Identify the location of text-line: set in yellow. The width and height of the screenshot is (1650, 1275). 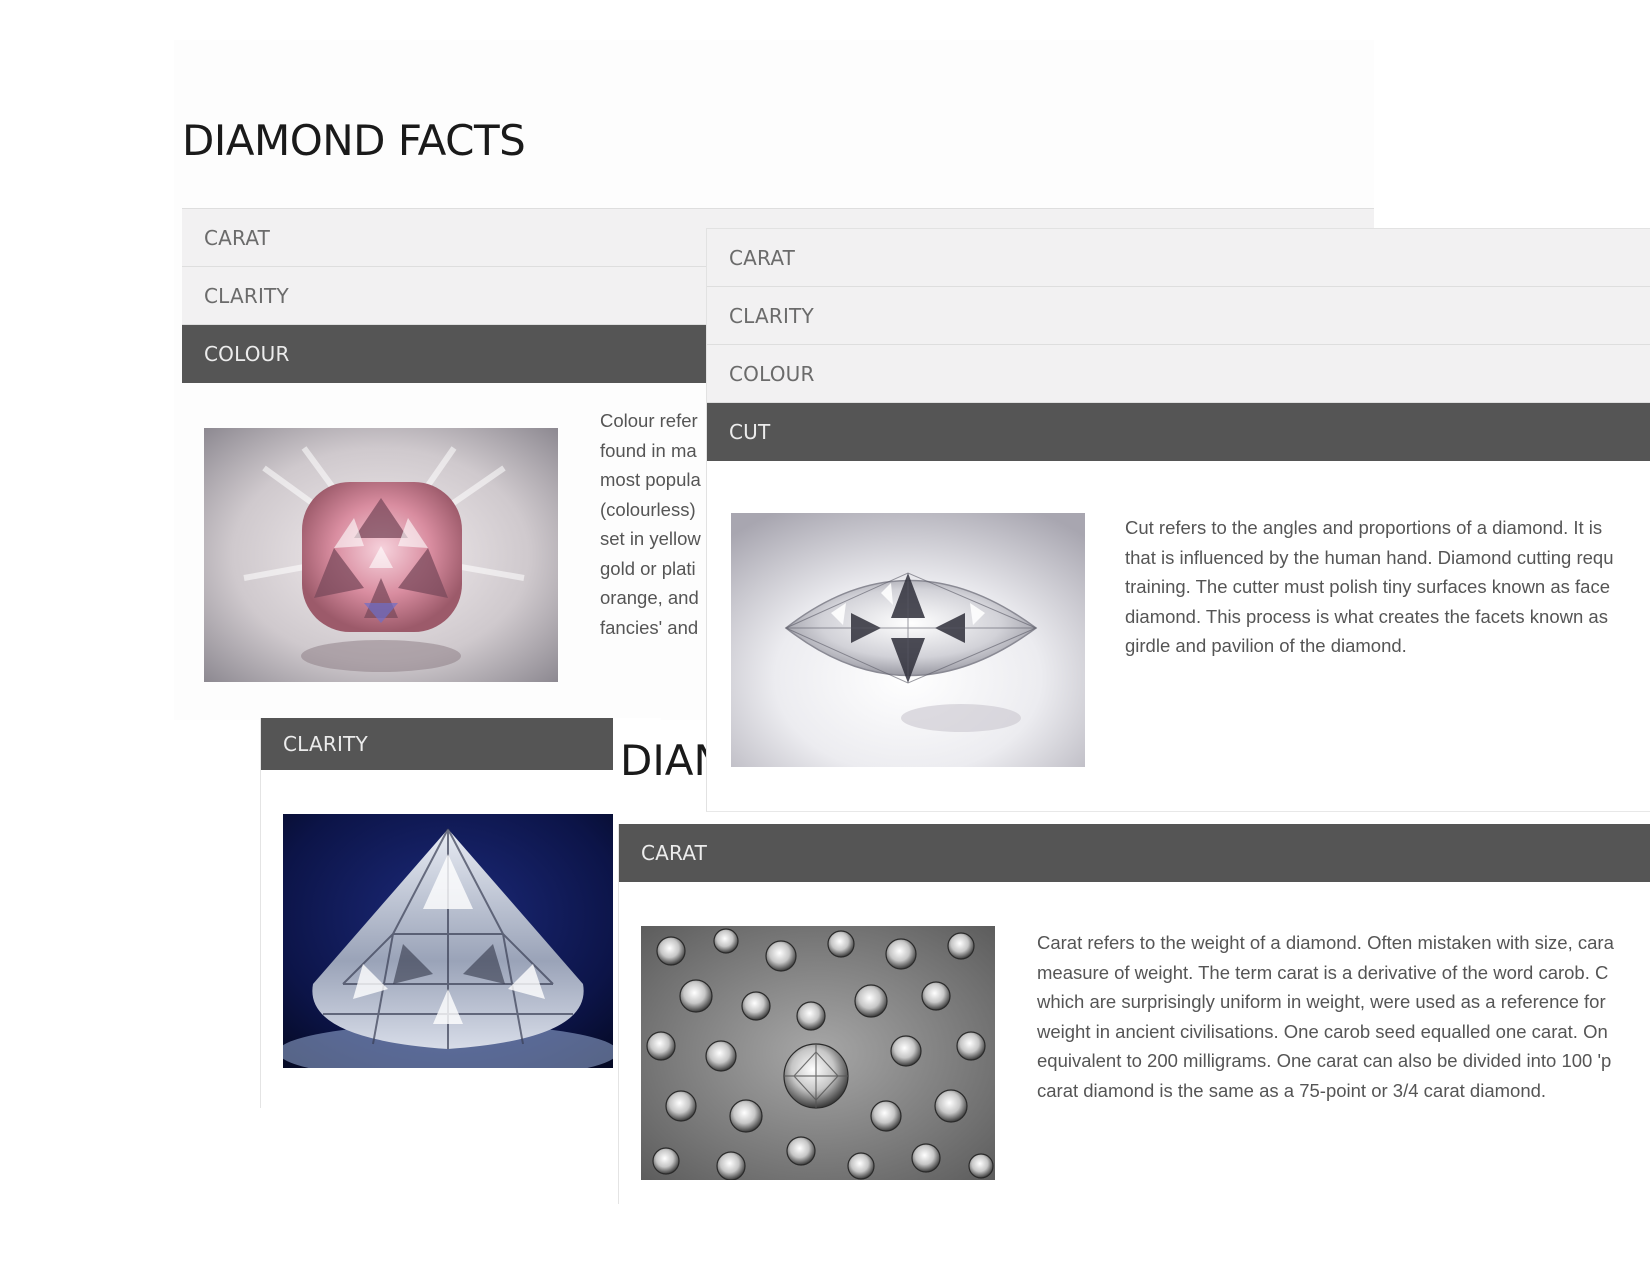
(650, 538).